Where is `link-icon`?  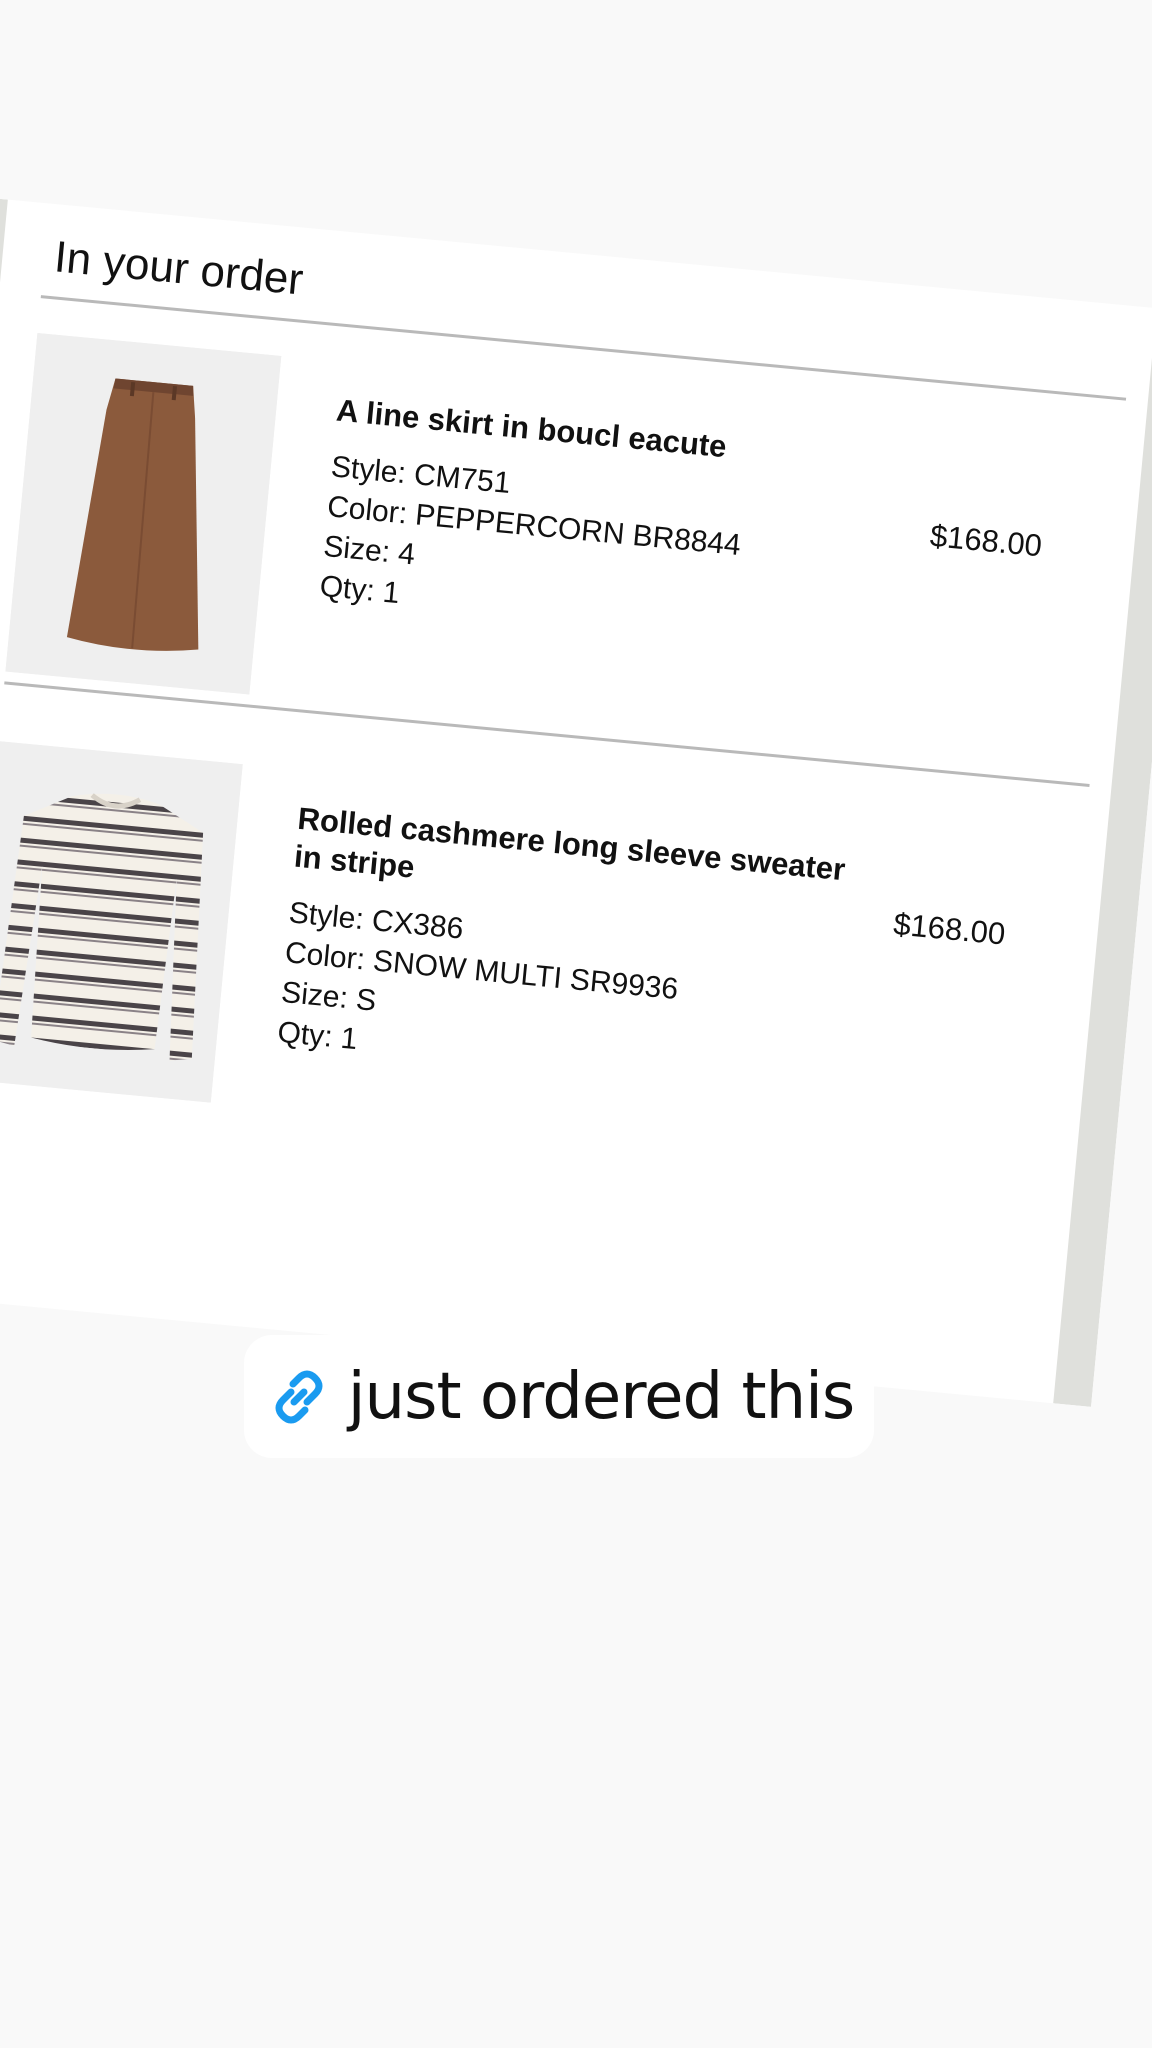 link-icon is located at coordinates (299, 1396).